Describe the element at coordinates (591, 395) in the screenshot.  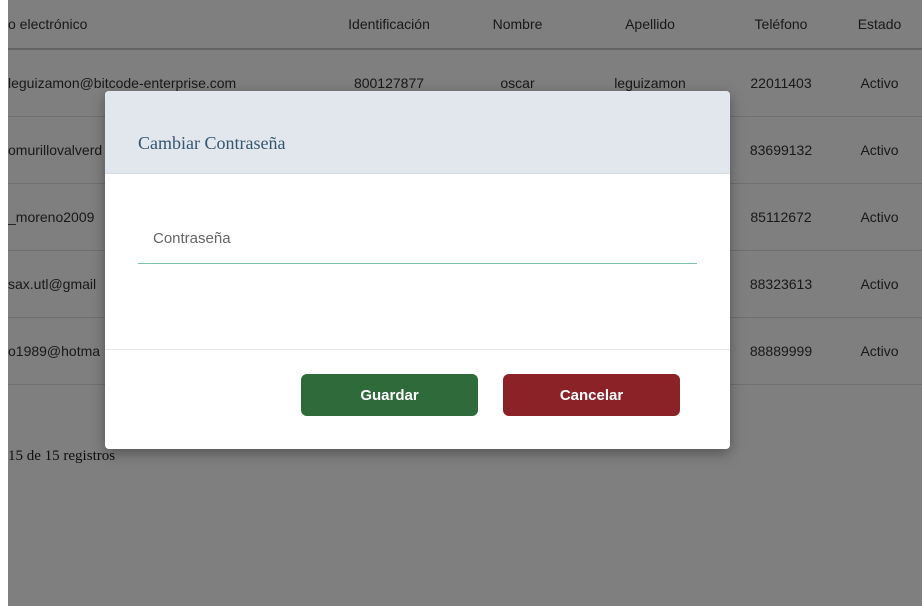
I see `cancel-button: Cancelar` at that location.